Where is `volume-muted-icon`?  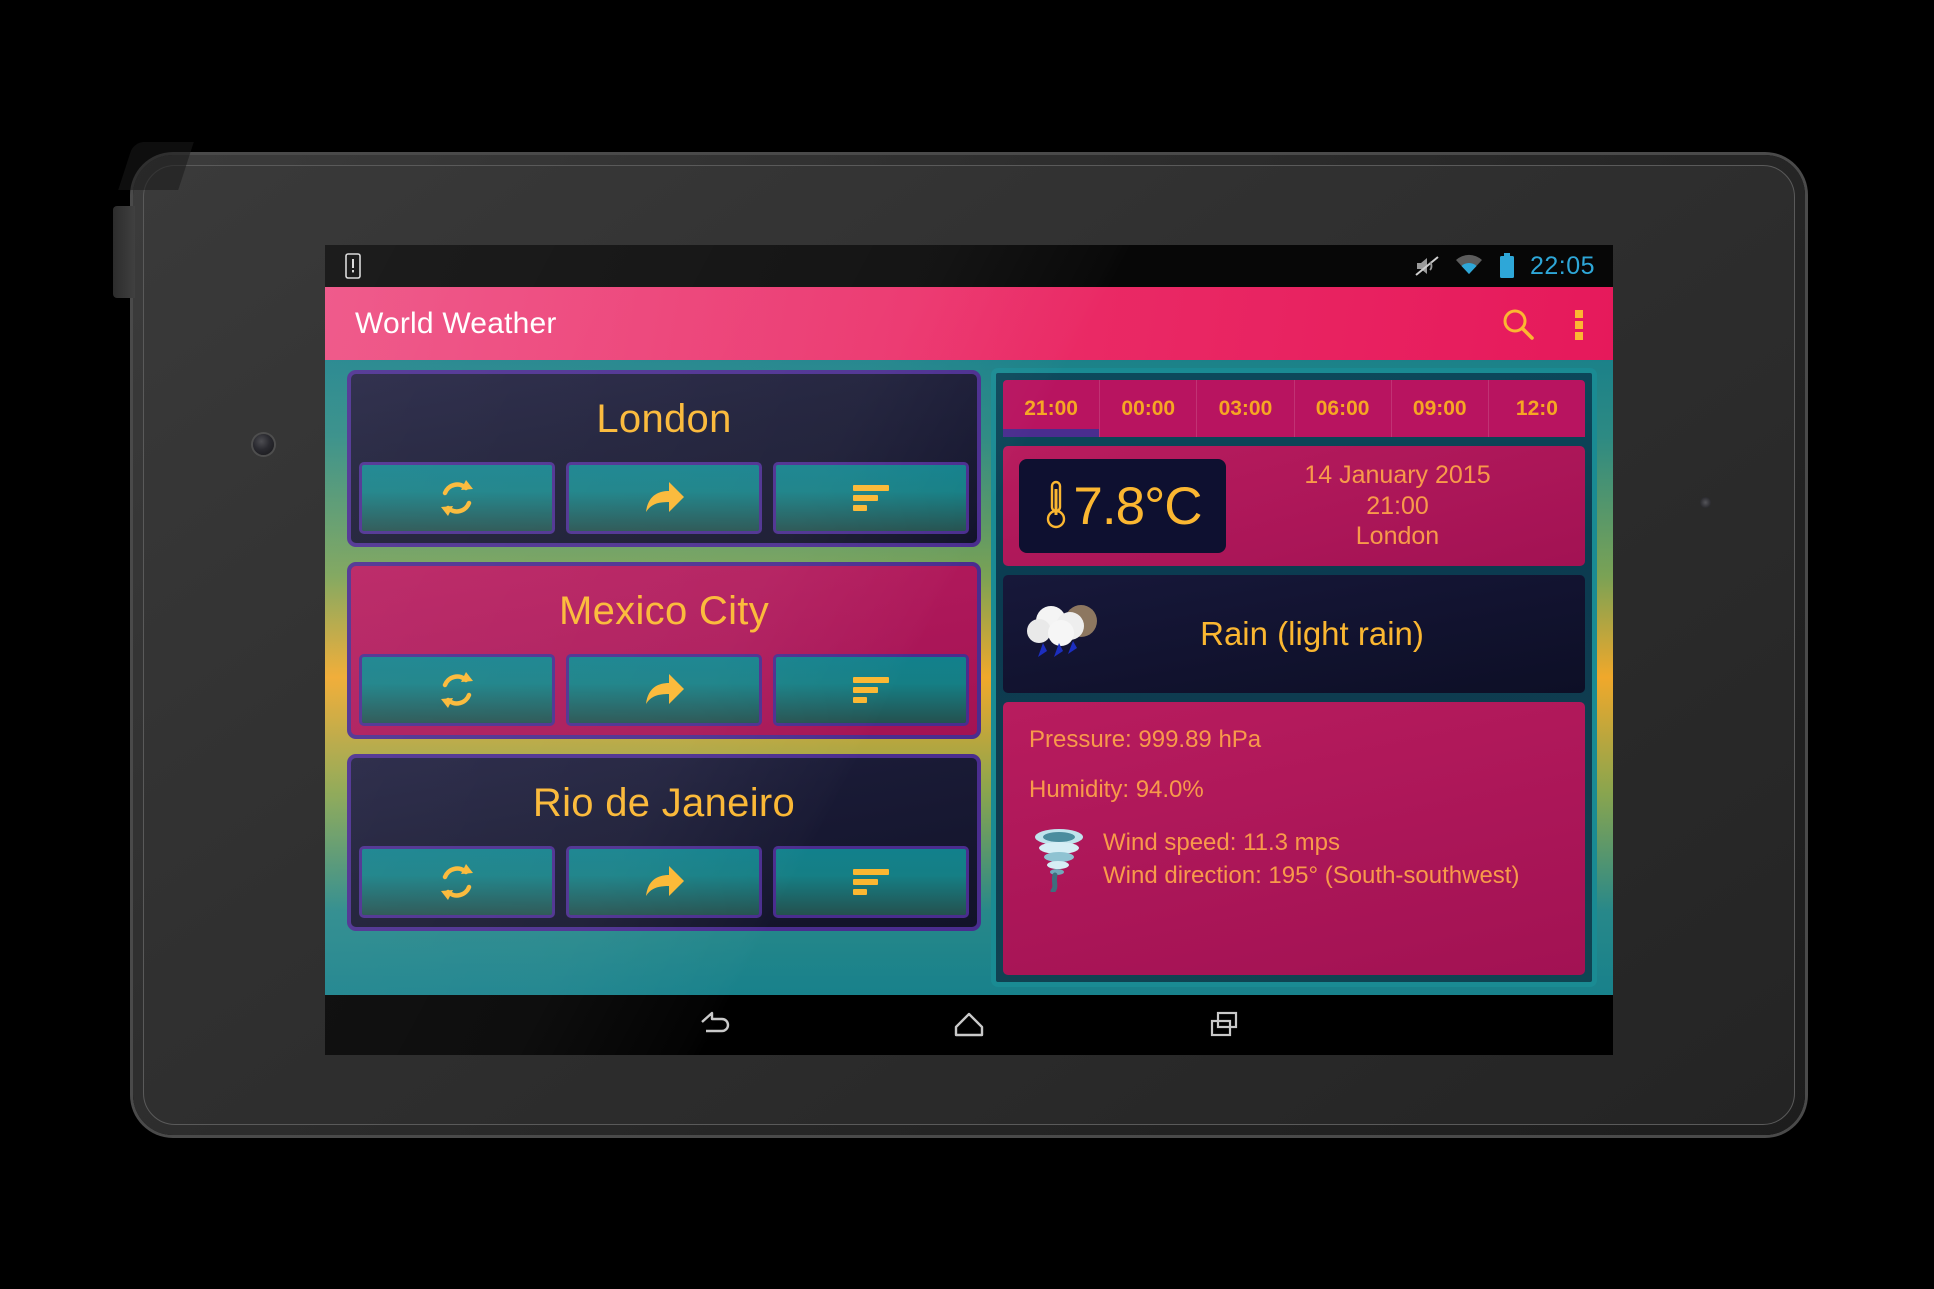 volume-muted-icon is located at coordinates (1427, 266).